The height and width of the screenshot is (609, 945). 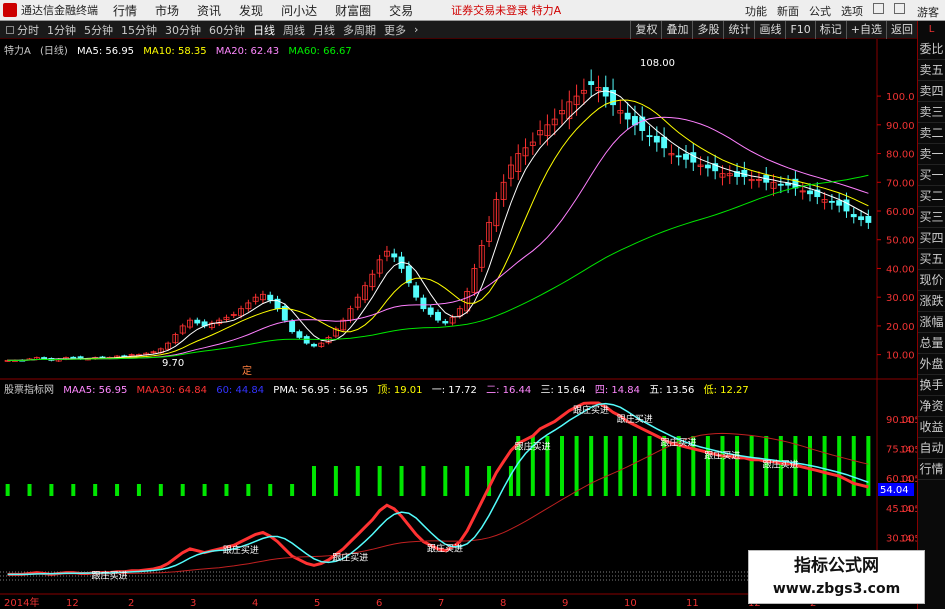 I want to click on sidebar-item: 买二, so click(x=931, y=196).